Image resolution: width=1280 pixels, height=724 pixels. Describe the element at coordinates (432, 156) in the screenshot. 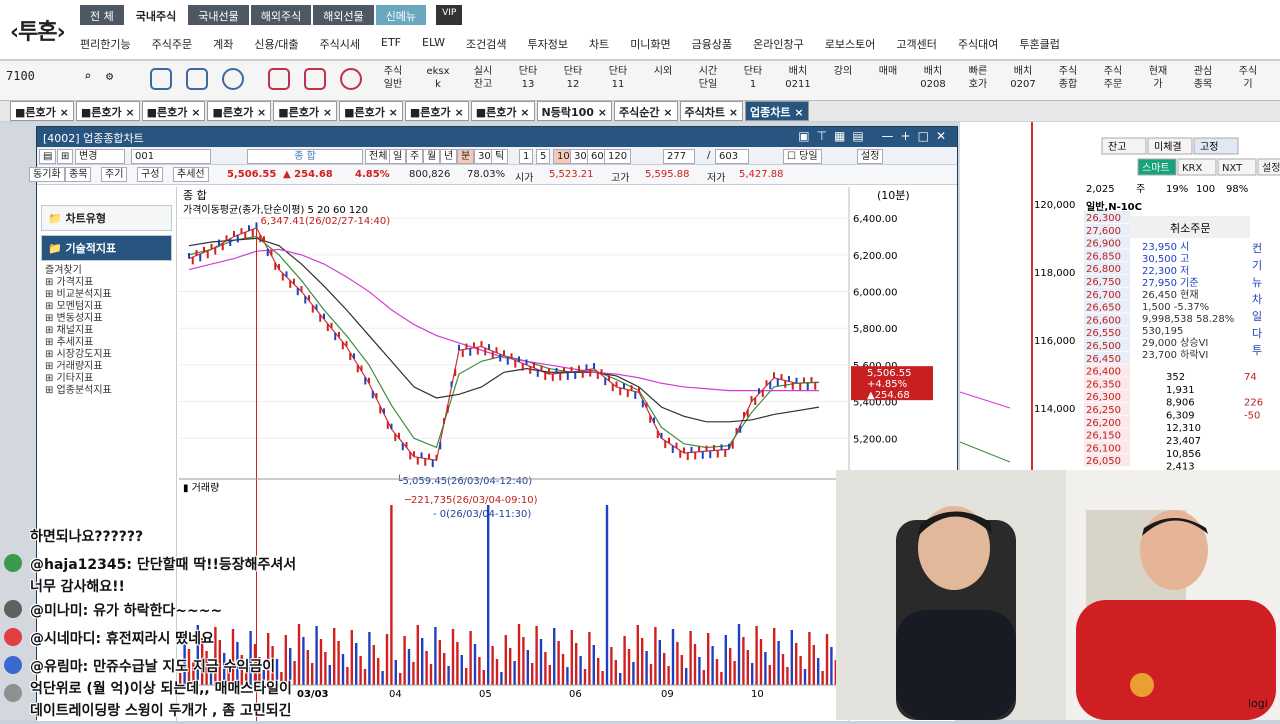

I see `period-button: 월` at that location.